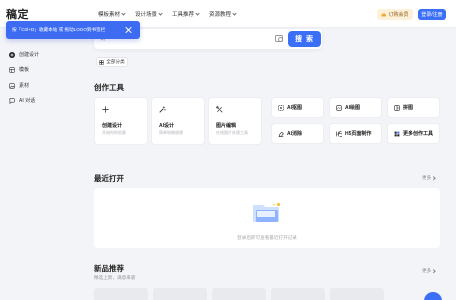 The image size is (456, 300). I want to click on logo: 稿定, so click(17, 14).